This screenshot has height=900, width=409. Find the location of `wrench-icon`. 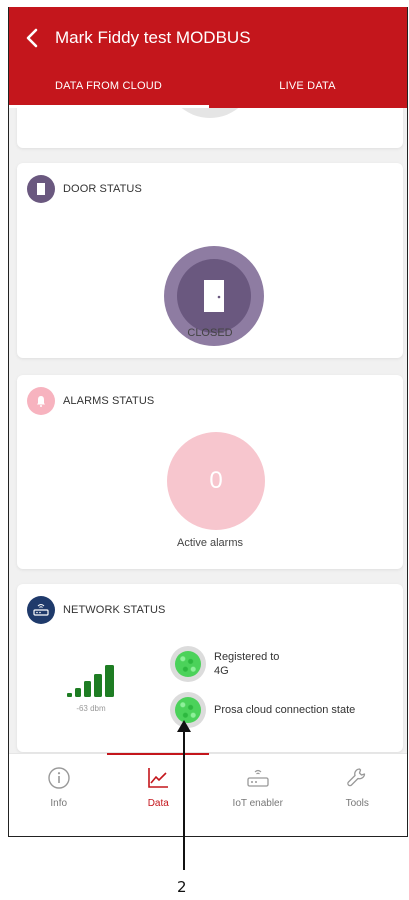

wrench-icon is located at coordinates (356, 777).